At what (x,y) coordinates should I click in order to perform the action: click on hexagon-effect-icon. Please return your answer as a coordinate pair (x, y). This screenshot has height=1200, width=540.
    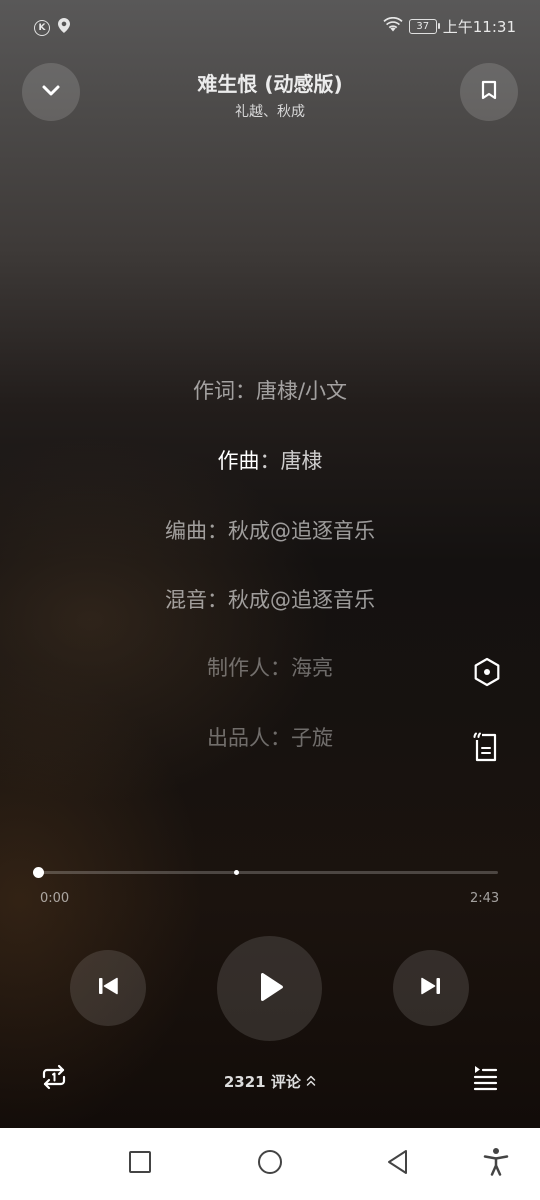
    Looking at the image, I should click on (487, 674).